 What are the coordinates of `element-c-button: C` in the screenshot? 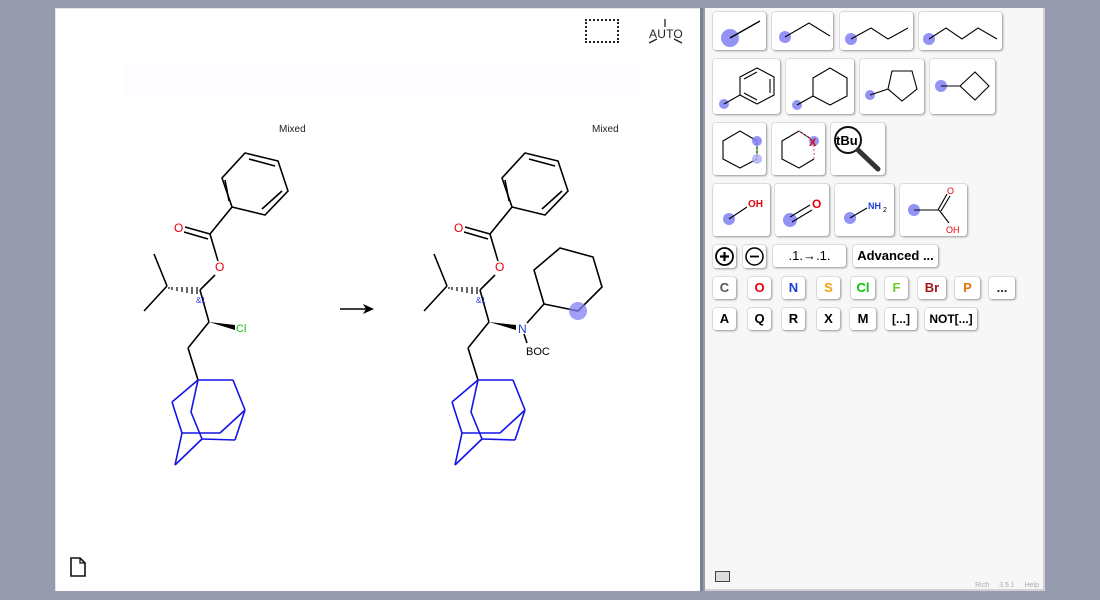 It's located at (724, 288).